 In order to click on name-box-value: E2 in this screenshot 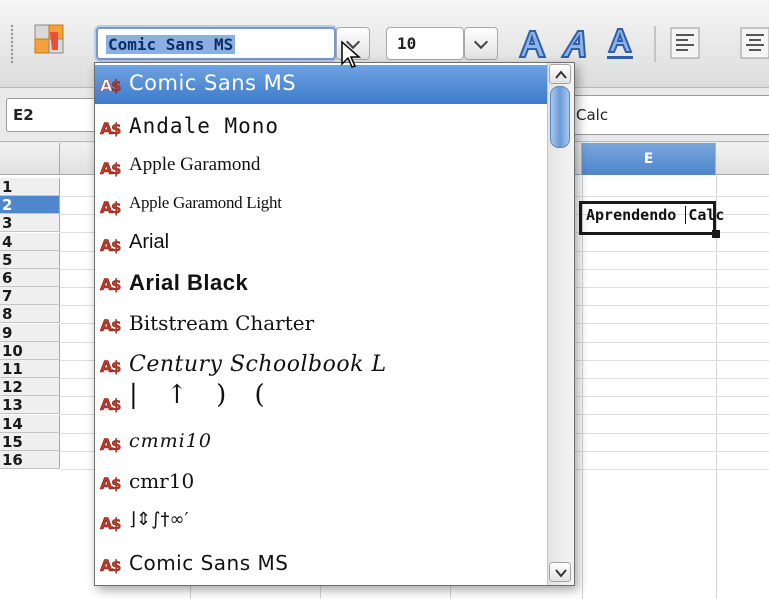, I will do `click(23, 115)`.